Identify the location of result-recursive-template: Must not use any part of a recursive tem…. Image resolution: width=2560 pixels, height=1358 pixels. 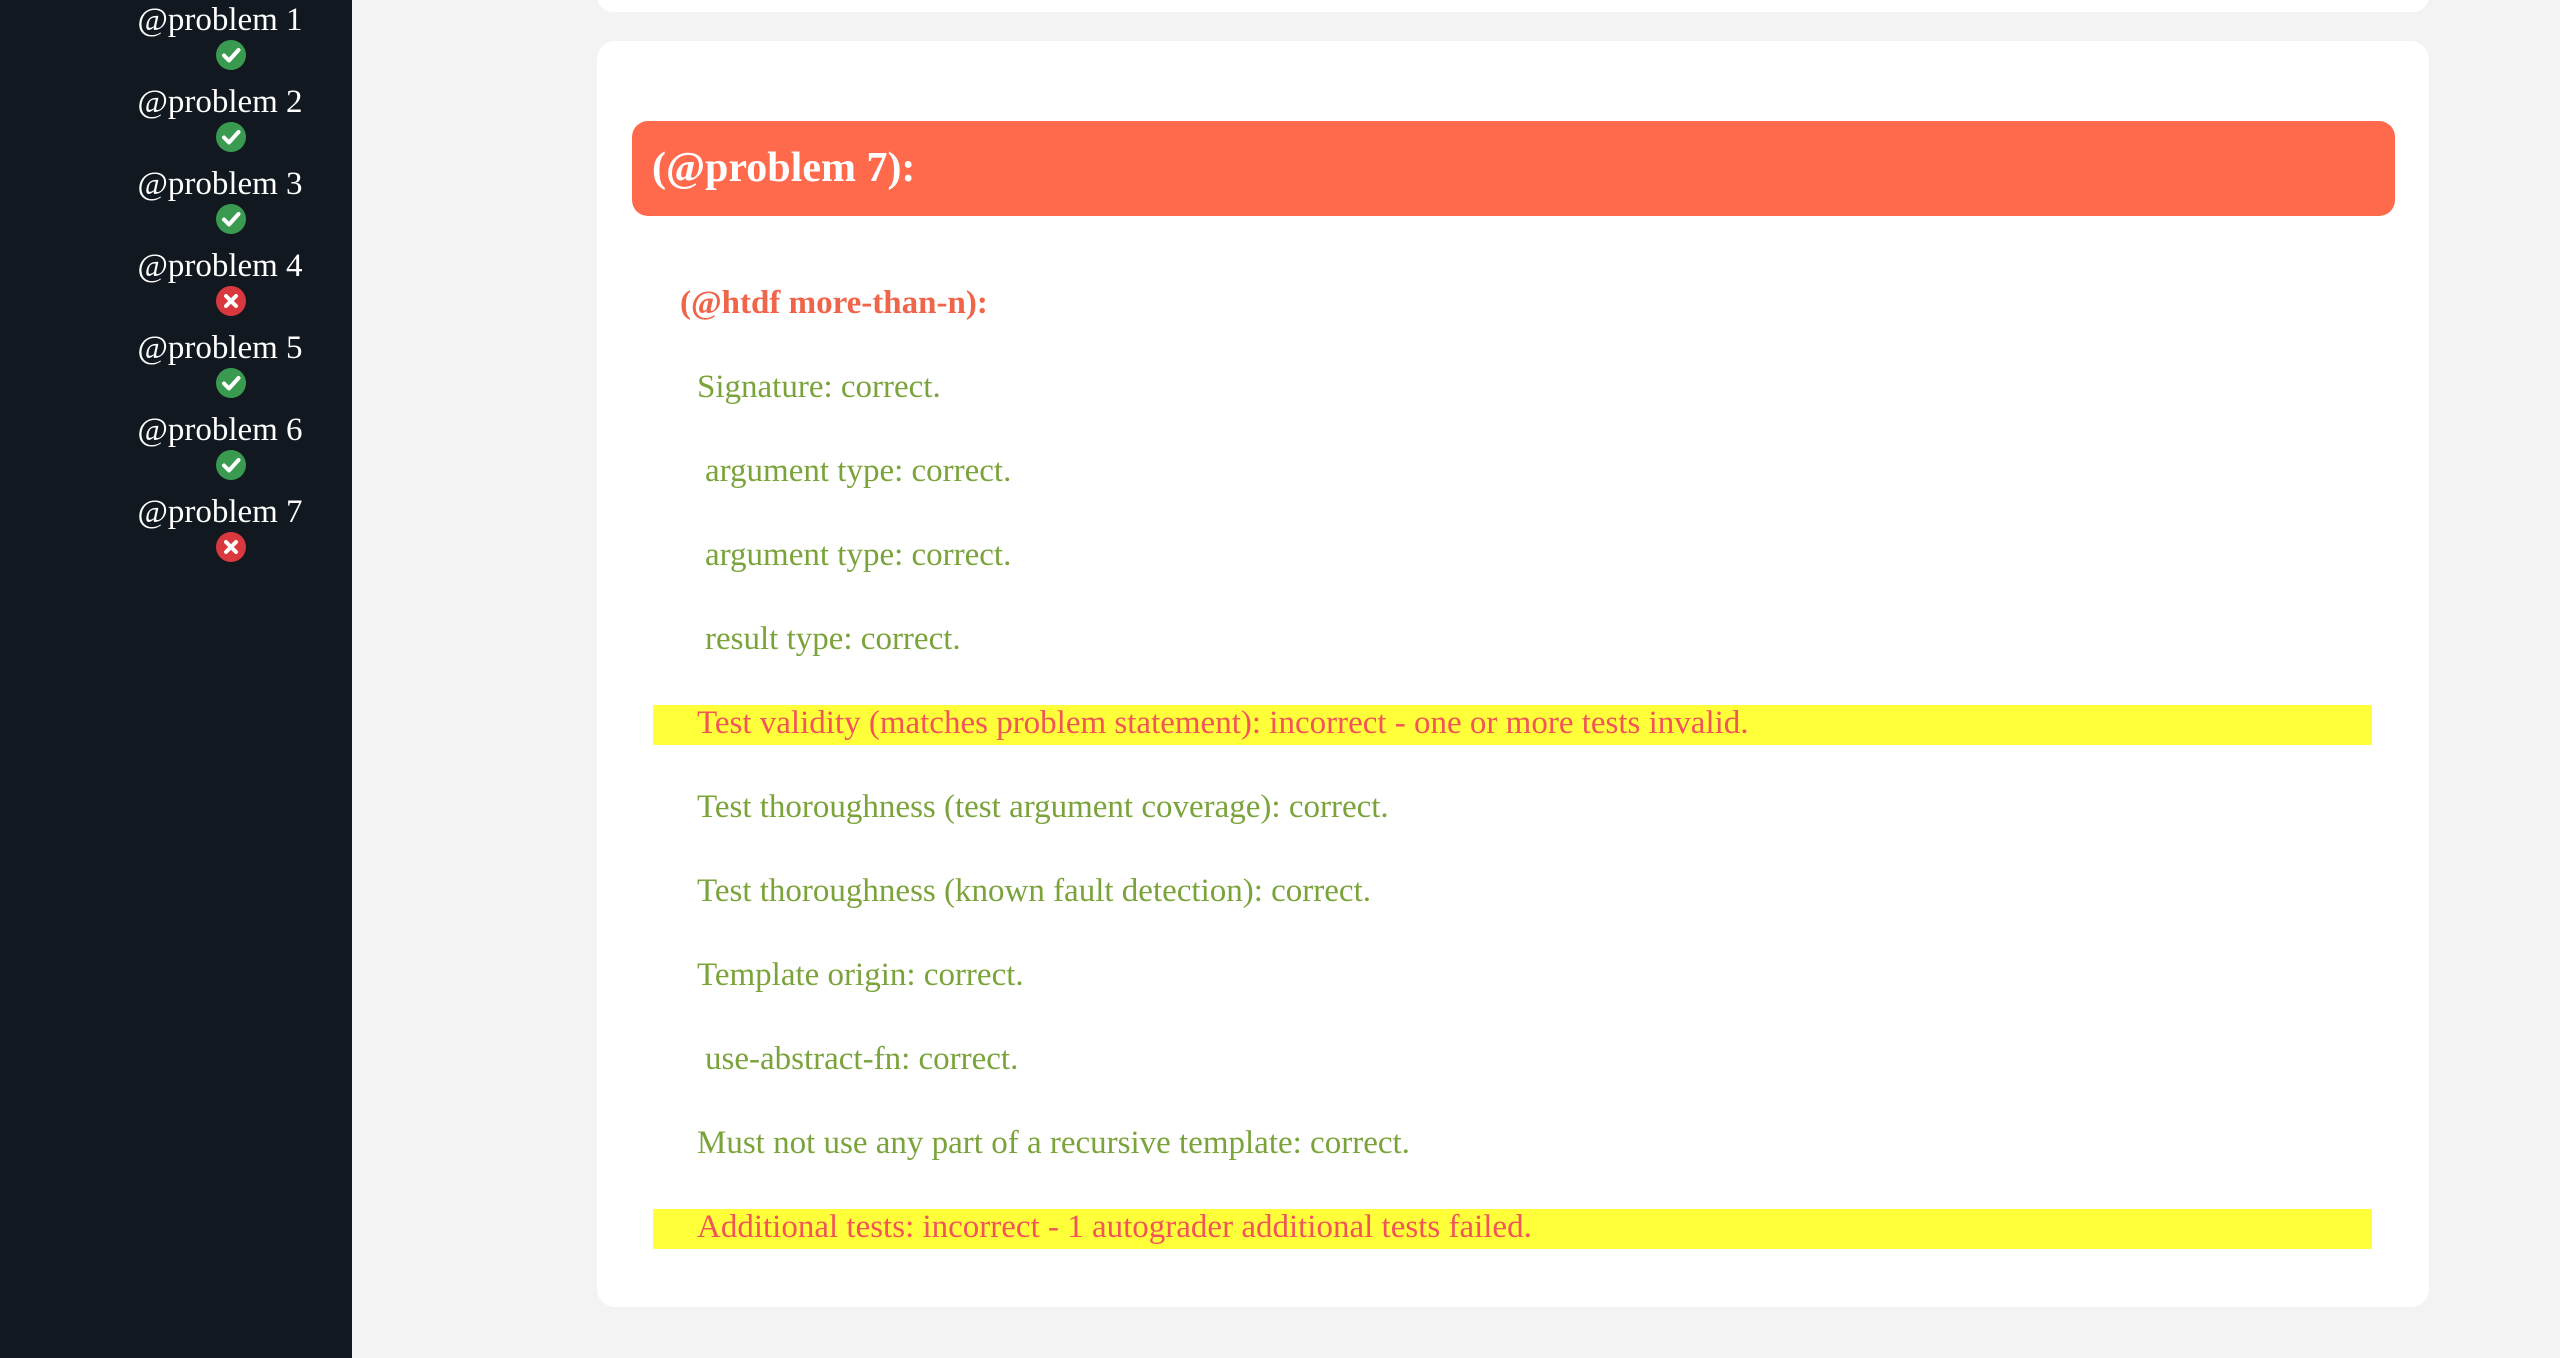
(1512, 1143).